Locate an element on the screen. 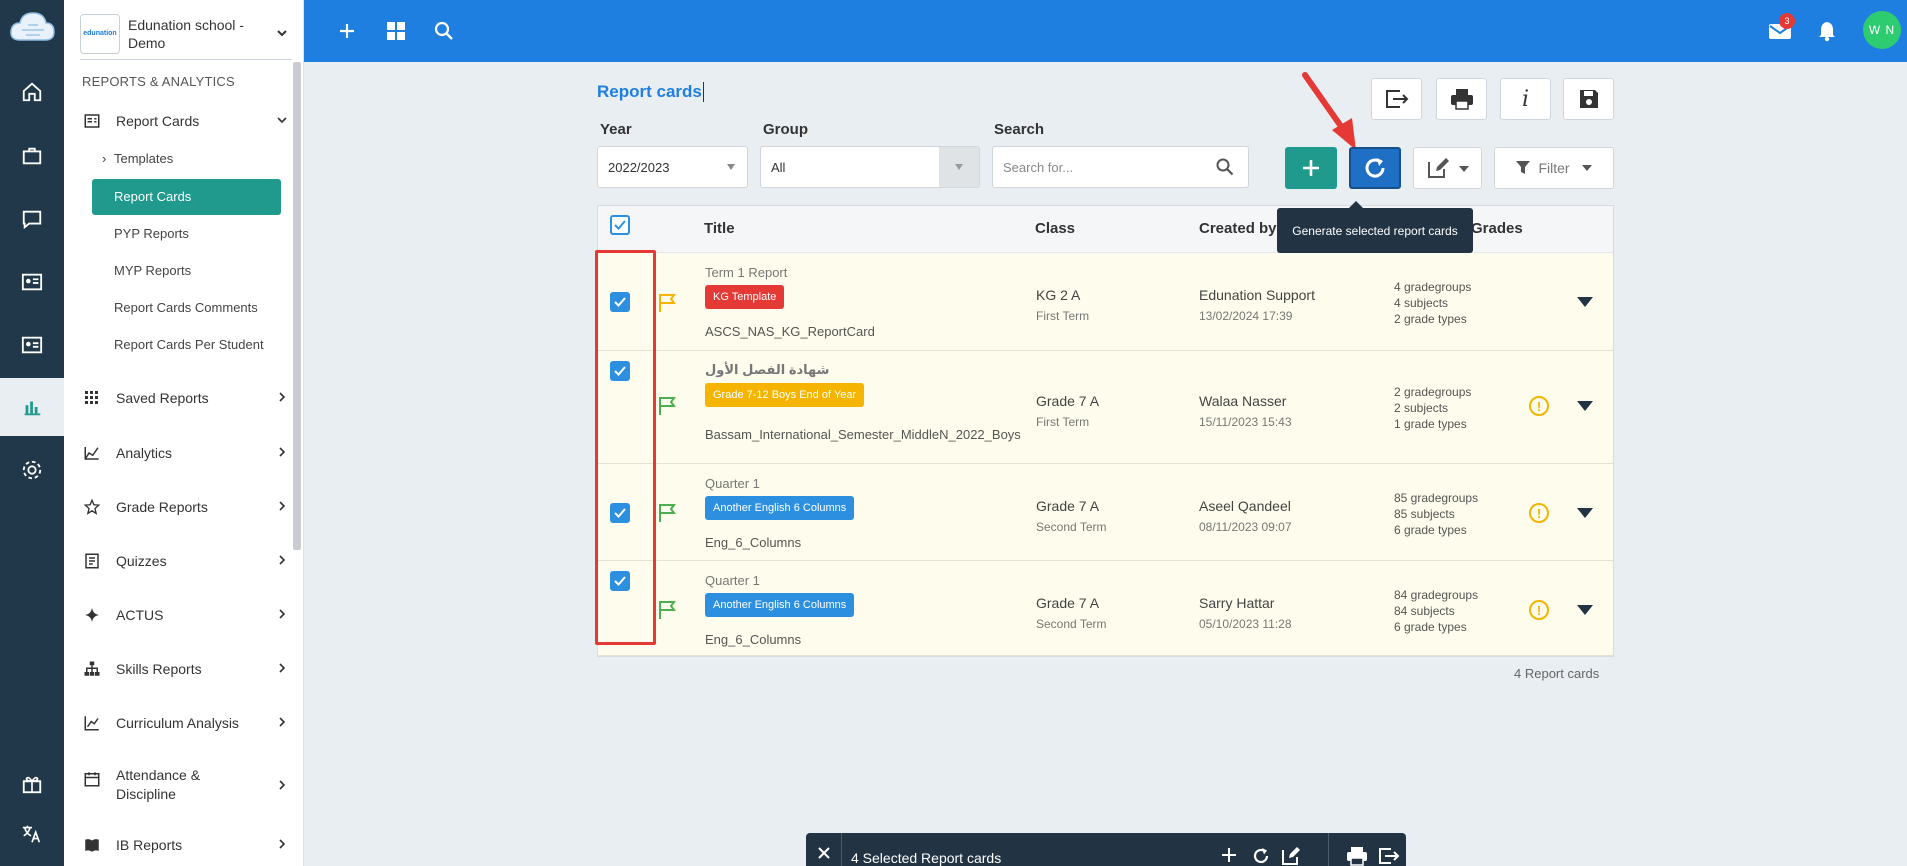  dashboard-icon is located at coordinates (396, 31).